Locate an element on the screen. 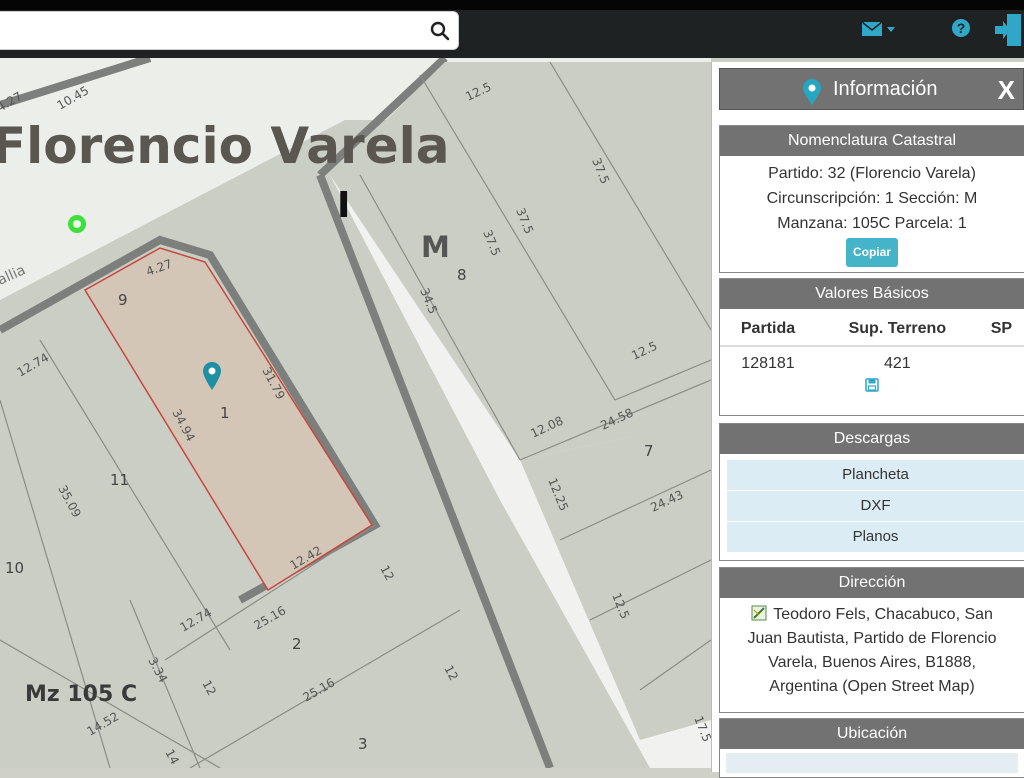  search-icon is located at coordinates (440, 31).